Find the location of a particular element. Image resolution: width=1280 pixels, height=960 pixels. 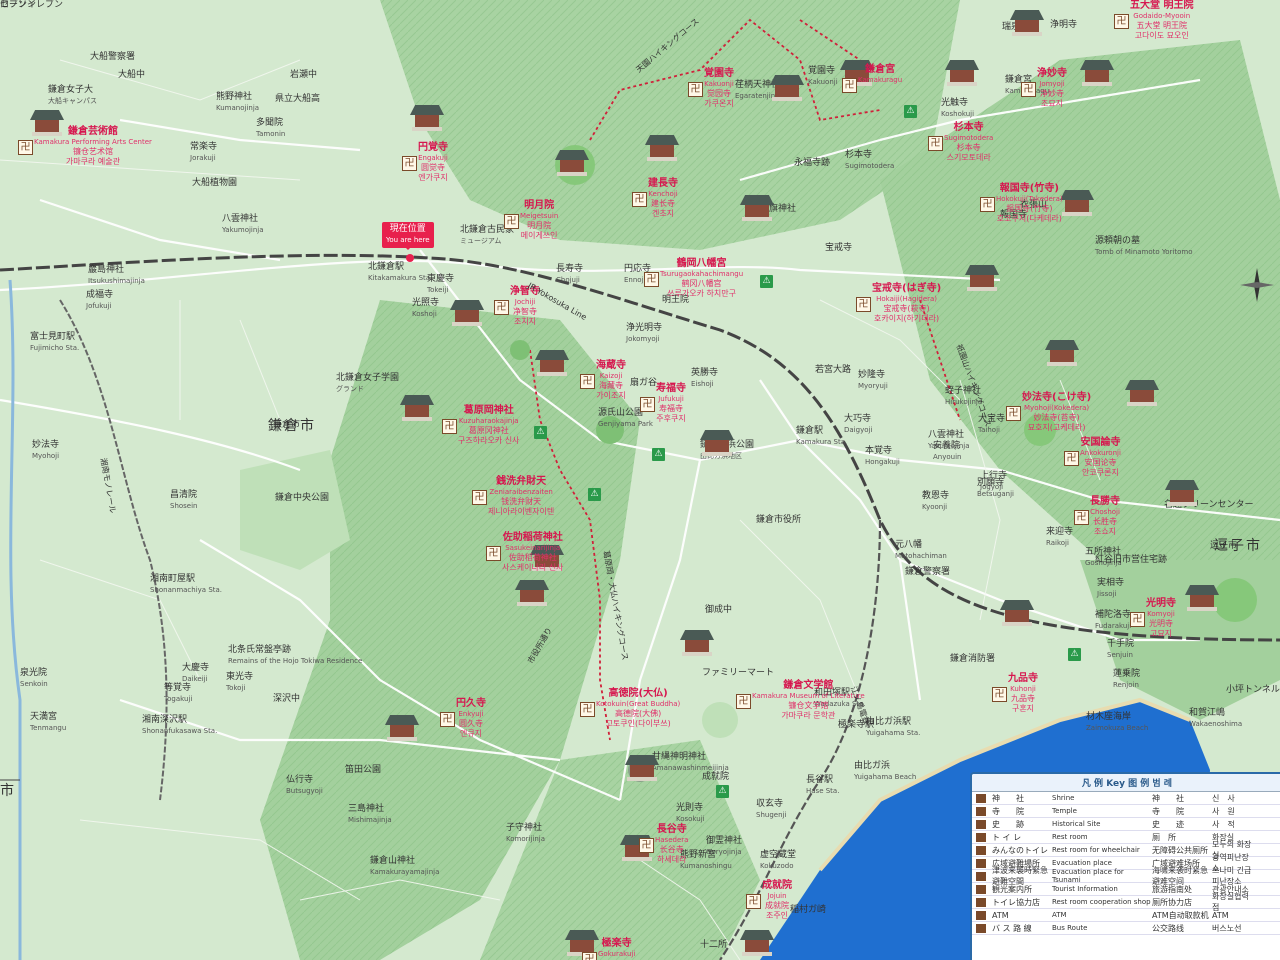

place-label: 妙隆寺 Myoryuji is located at coordinates (873, 381).